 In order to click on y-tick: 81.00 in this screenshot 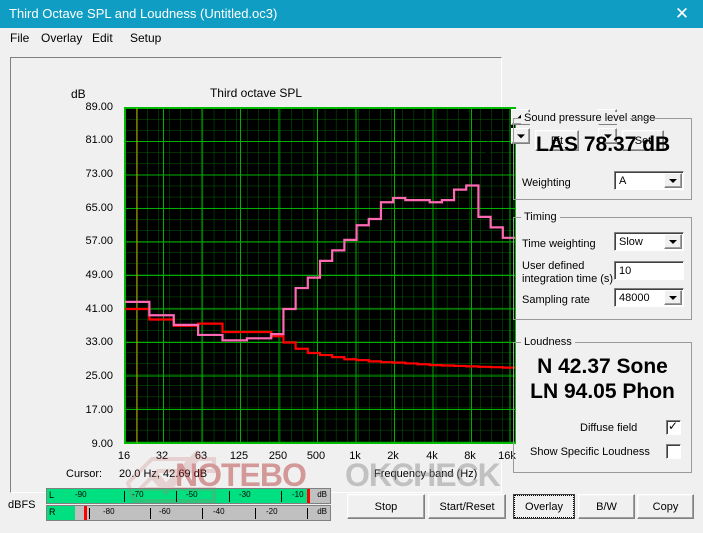, I will do `click(99, 140)`.